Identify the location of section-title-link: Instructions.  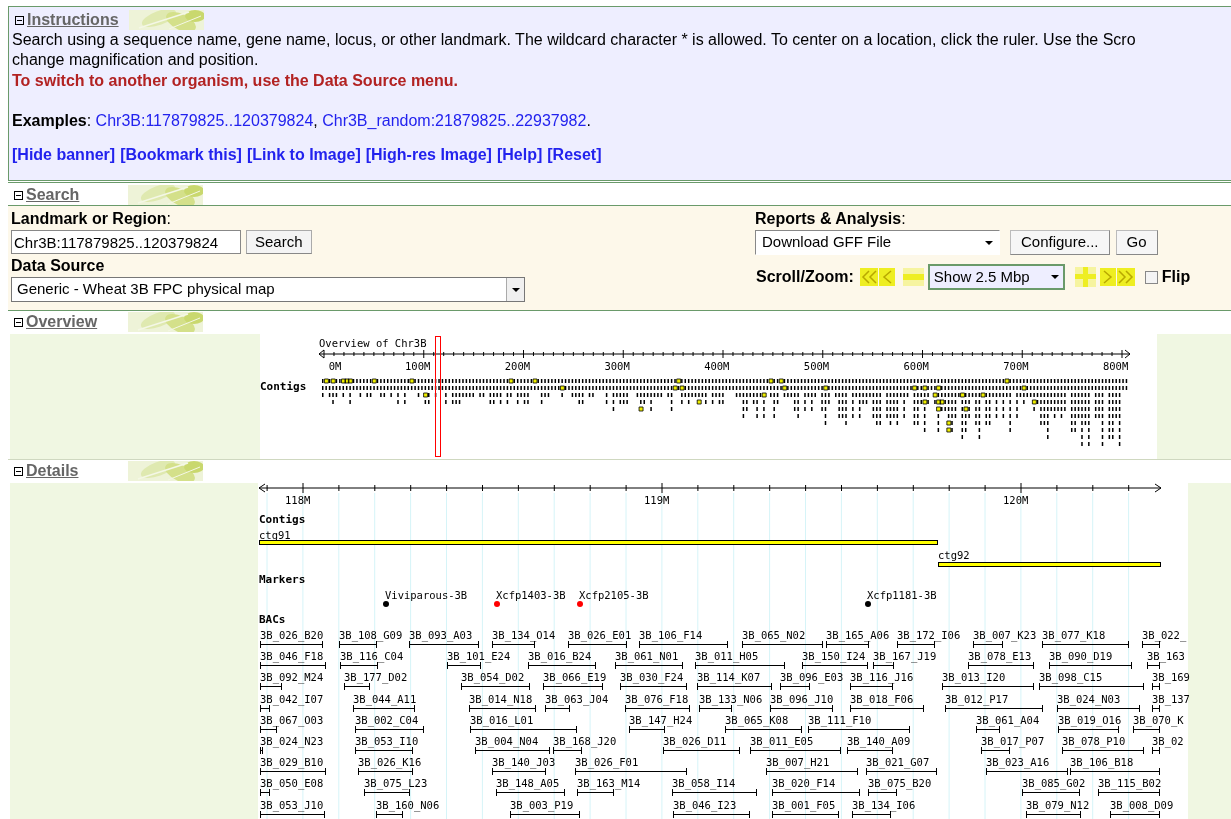
(73, 20).